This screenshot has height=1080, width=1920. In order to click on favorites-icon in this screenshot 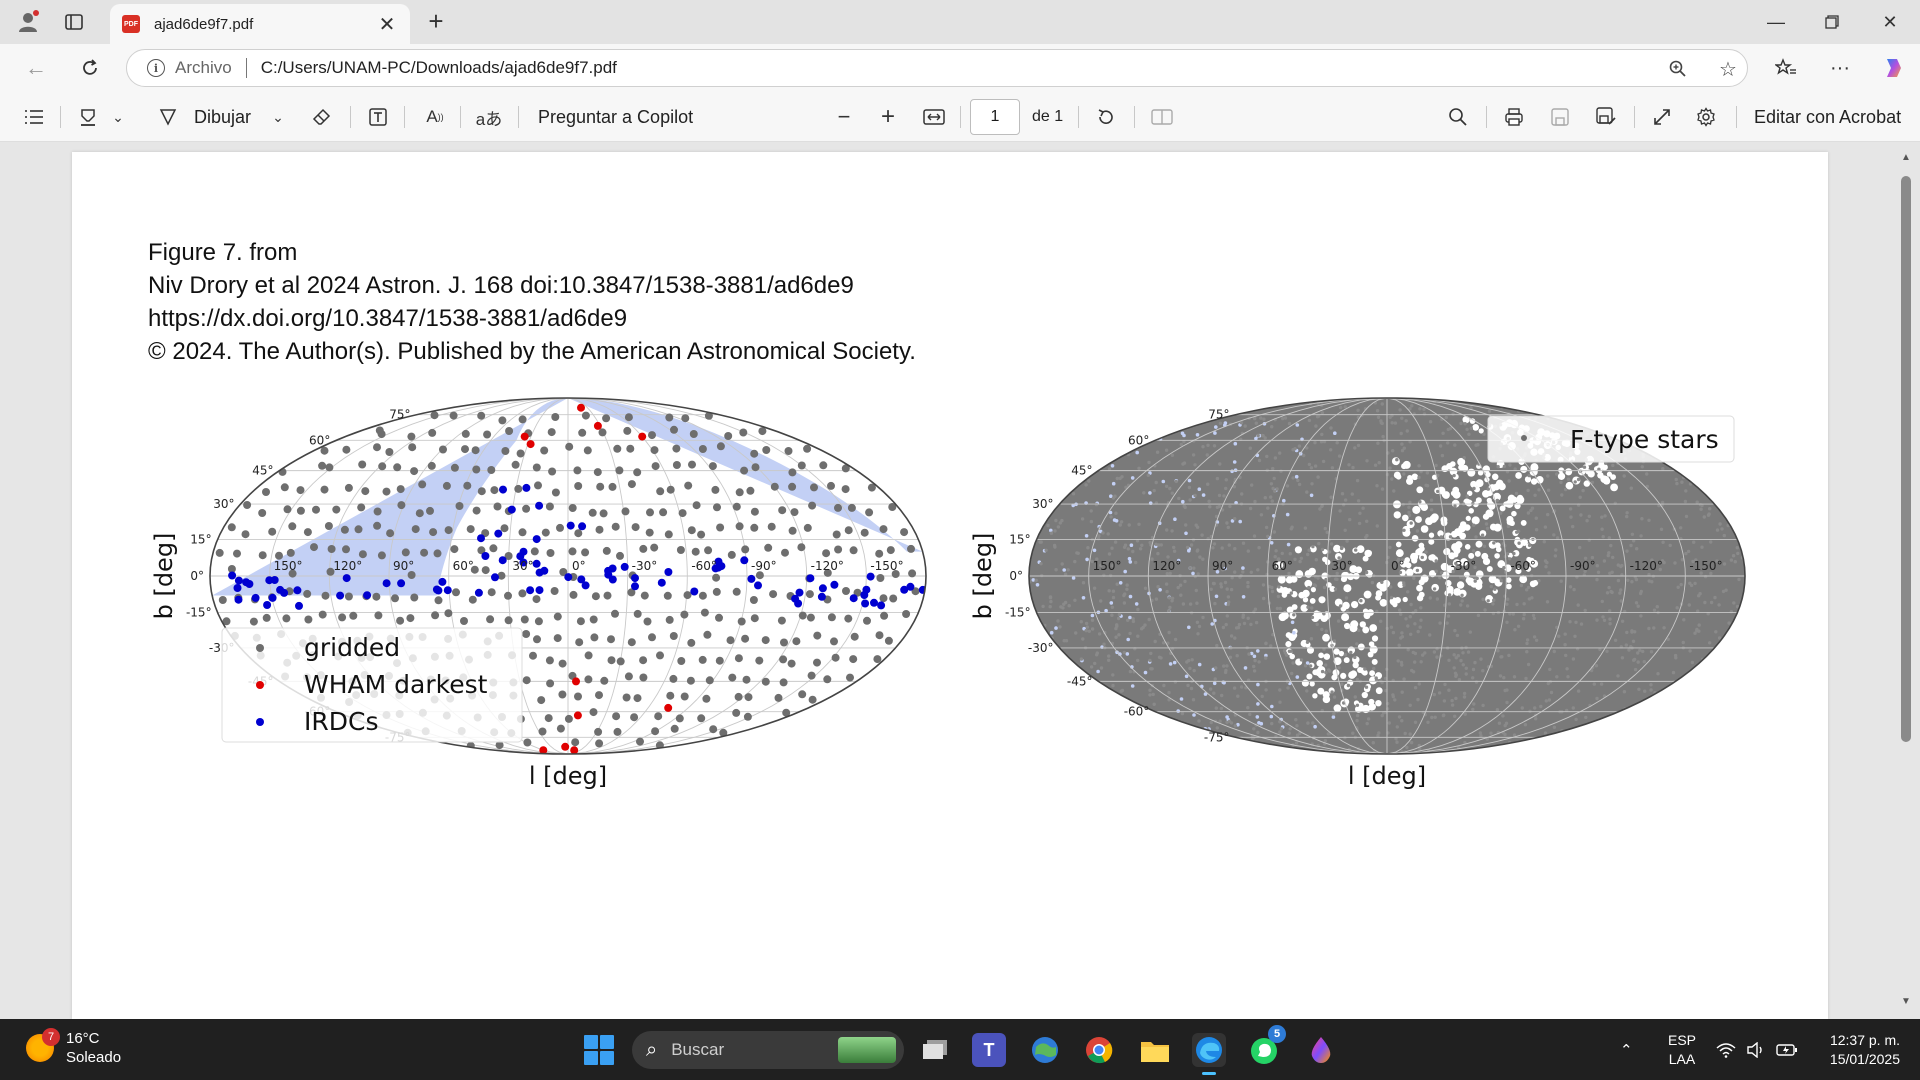, I will do `click(1786, 68)`.